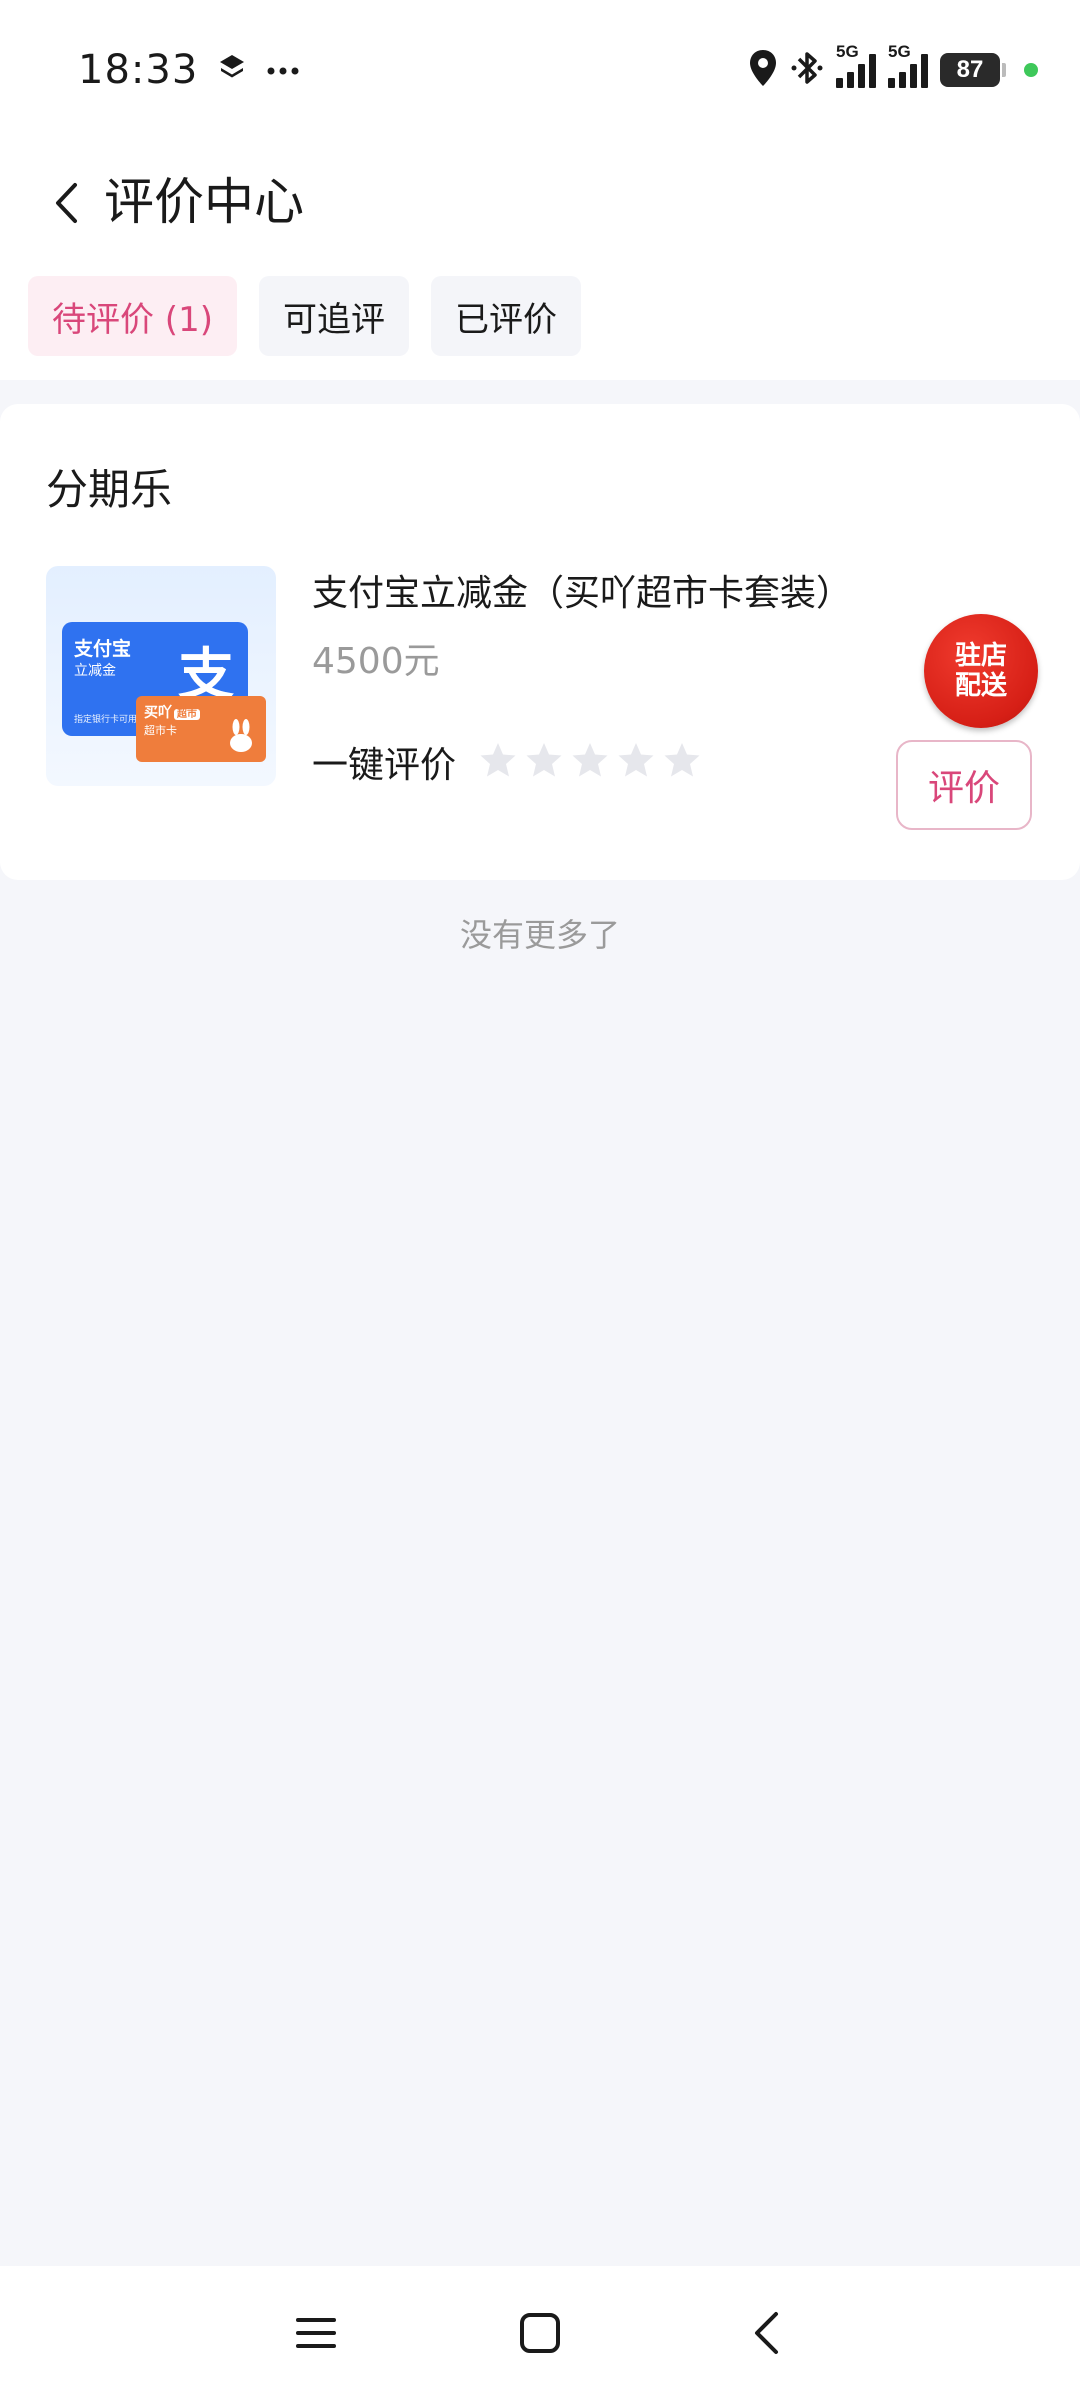 The height and width of the screenshot is (2400, 1080). What do you see at coordinates (964, 785) in the screenshot?
I see `review-button: 评价` at bounding box center [964, 785].